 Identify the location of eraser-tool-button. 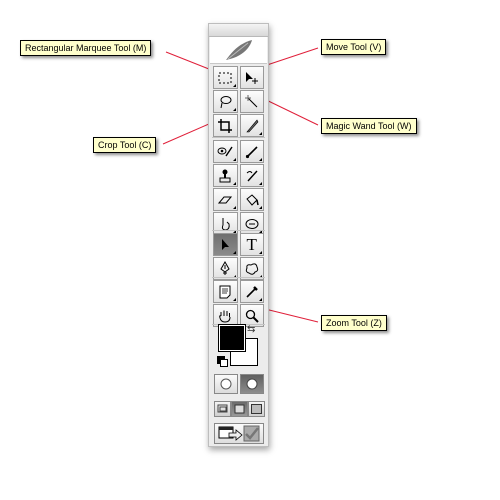
(225, 199).